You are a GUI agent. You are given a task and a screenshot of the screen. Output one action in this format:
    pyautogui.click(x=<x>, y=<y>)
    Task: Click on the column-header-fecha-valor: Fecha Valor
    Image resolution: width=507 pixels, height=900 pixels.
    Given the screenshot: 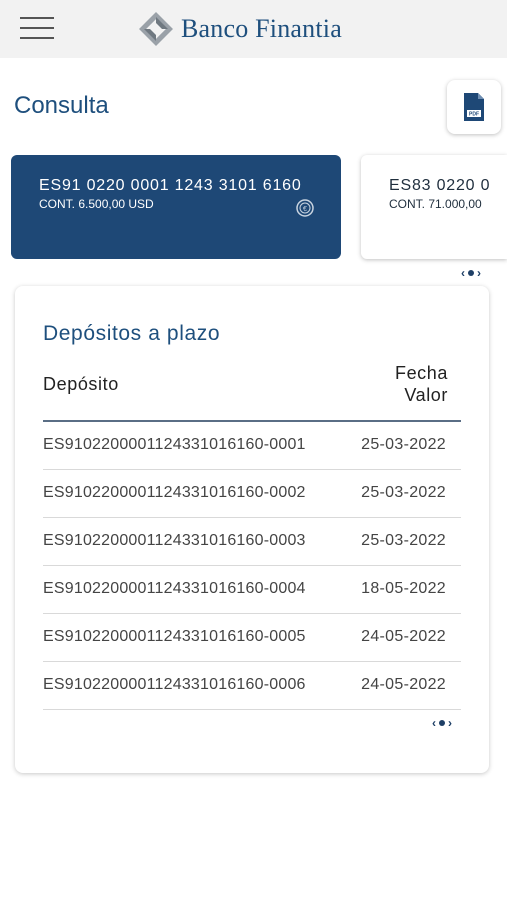 What is the action you would take?
    pyautogui.click(x=421, y=384)
    